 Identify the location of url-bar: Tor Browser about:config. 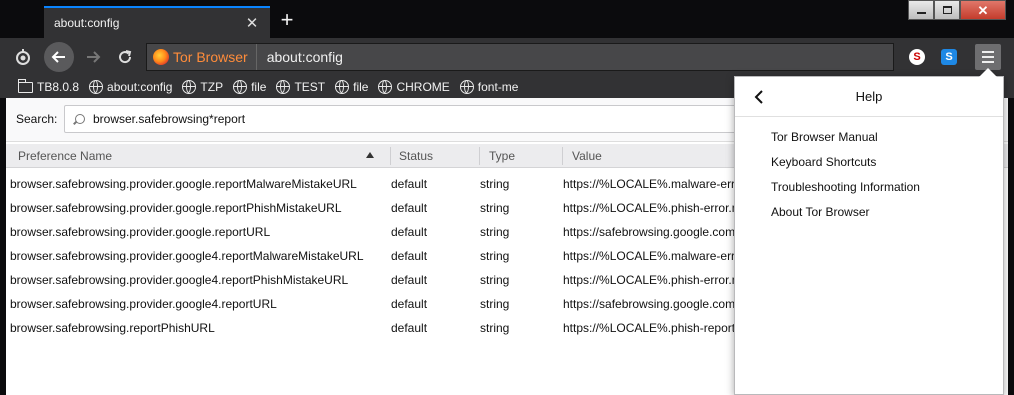
(520, 57).